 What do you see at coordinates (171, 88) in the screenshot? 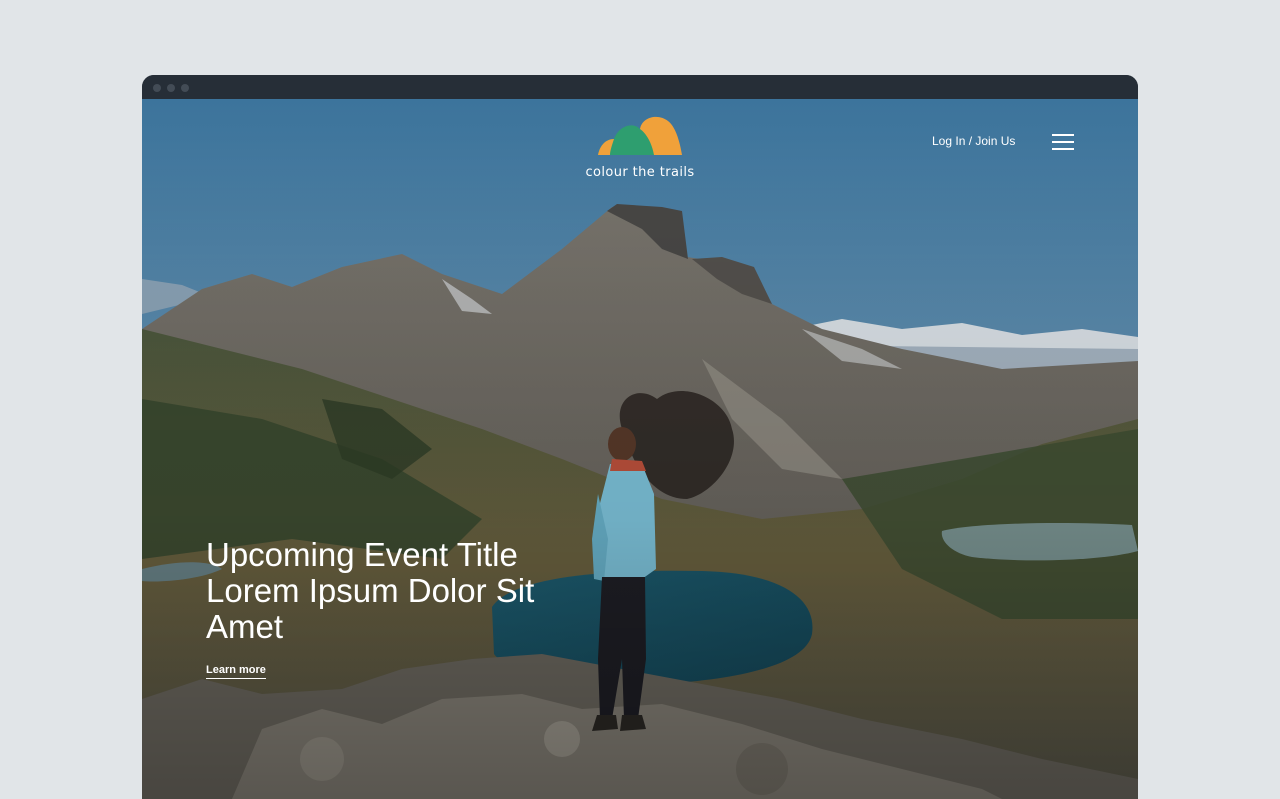
I see `window-minimize-dot` at bounding box center [171, 88].